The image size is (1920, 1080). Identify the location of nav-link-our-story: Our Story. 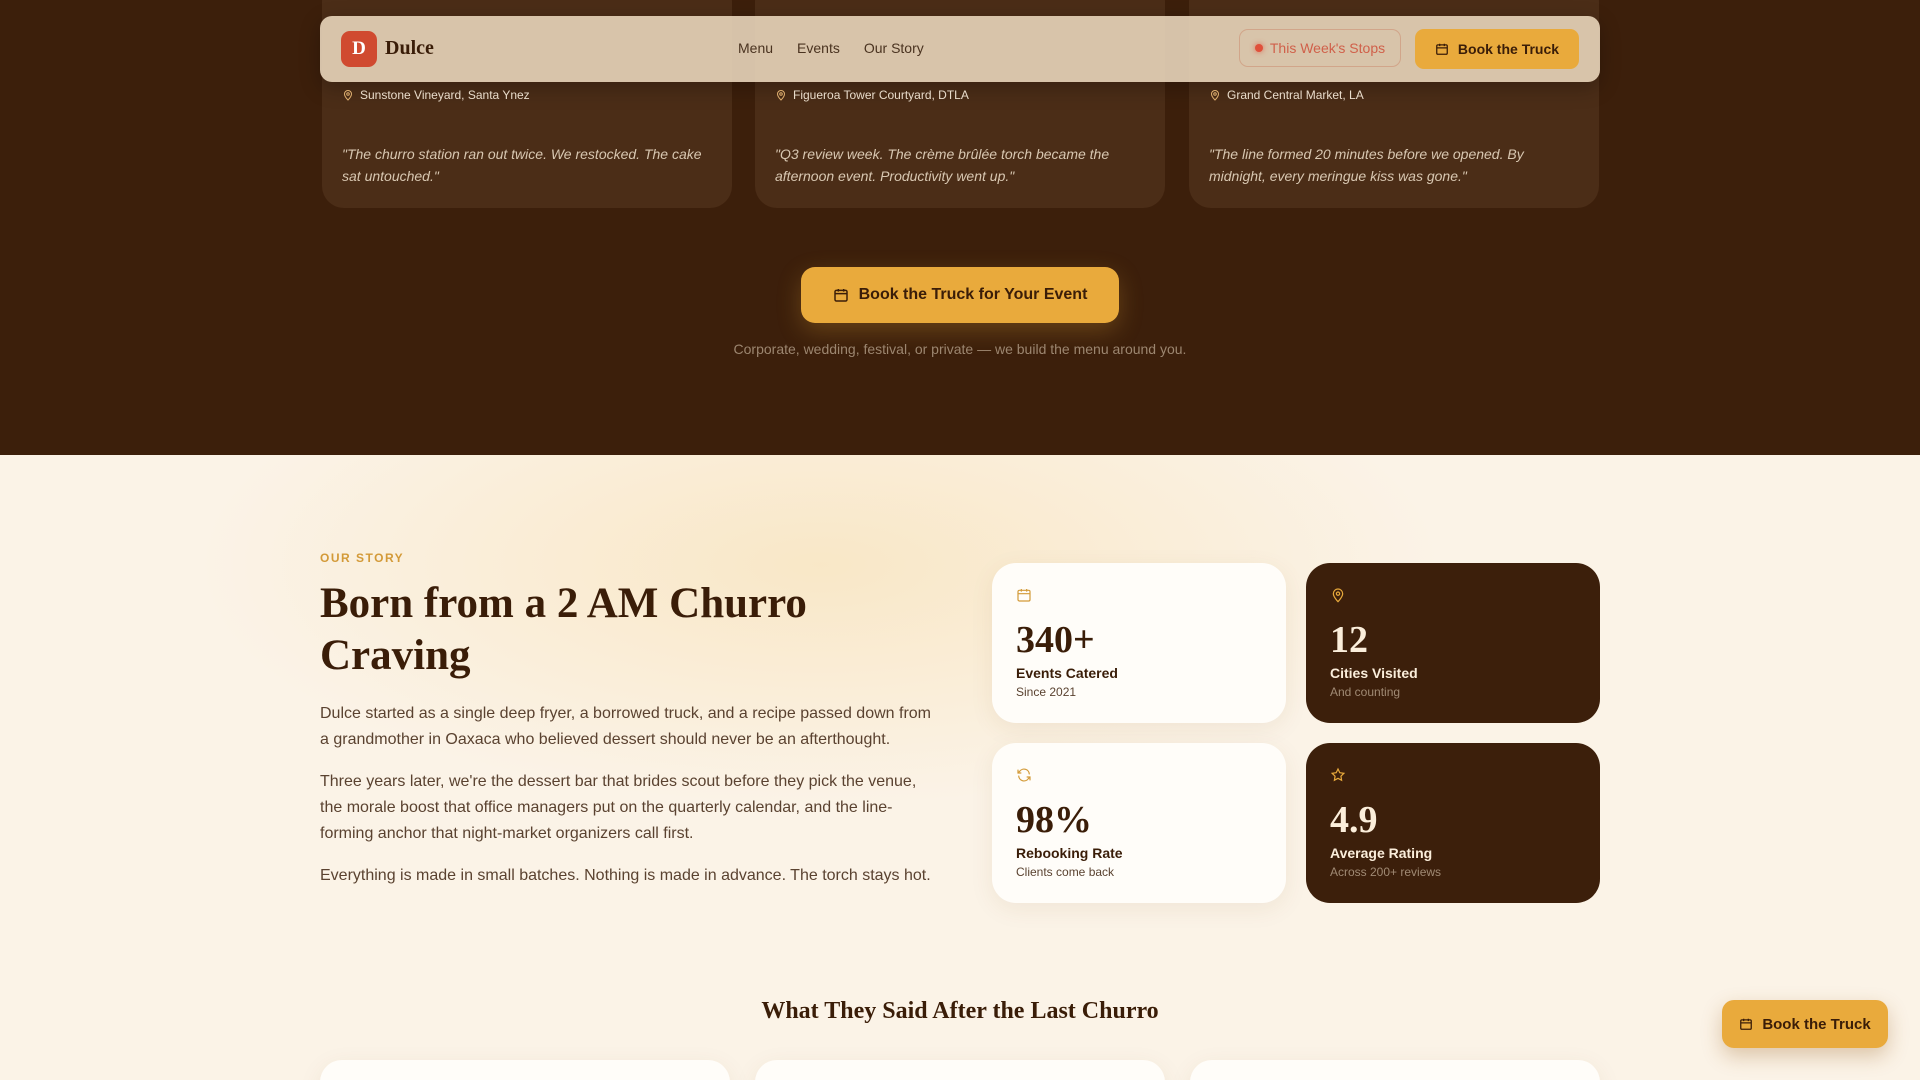
(894, 48).